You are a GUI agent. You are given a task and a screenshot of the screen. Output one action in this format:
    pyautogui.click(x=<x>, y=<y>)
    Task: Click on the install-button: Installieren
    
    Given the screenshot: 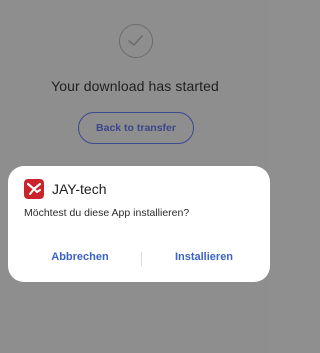 What is the action you would take?
    pyautogui.click(x=204, y=257)
    